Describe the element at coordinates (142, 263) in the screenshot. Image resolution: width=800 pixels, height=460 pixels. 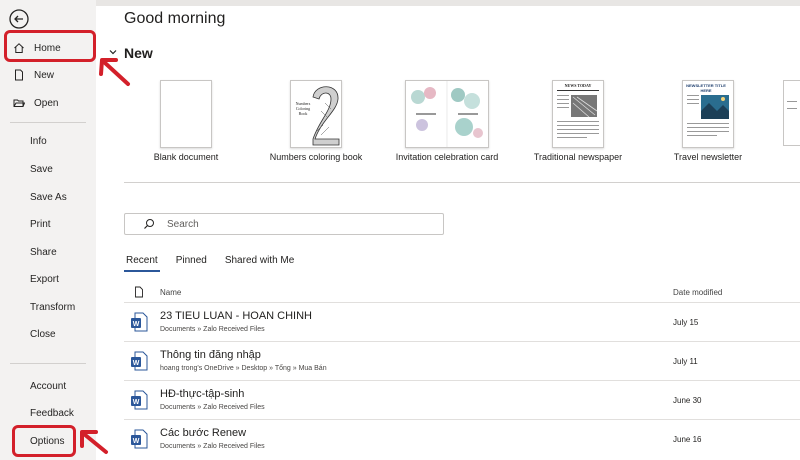
I see `tab-recent: Recent` at that location.